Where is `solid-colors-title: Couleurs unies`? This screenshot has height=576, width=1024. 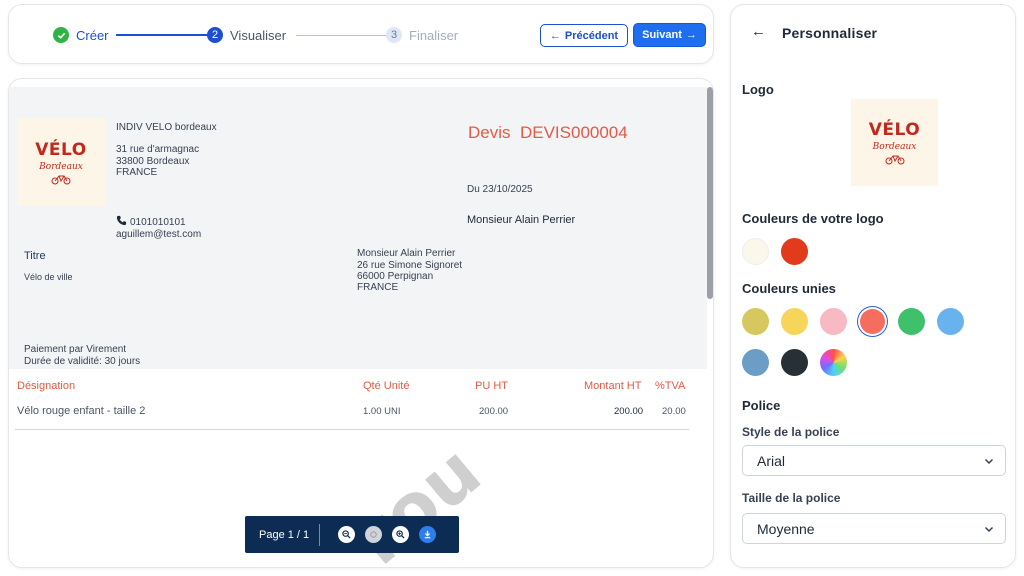 solid-colors-title: Couleurs unies is located at coordinates (789, 288).